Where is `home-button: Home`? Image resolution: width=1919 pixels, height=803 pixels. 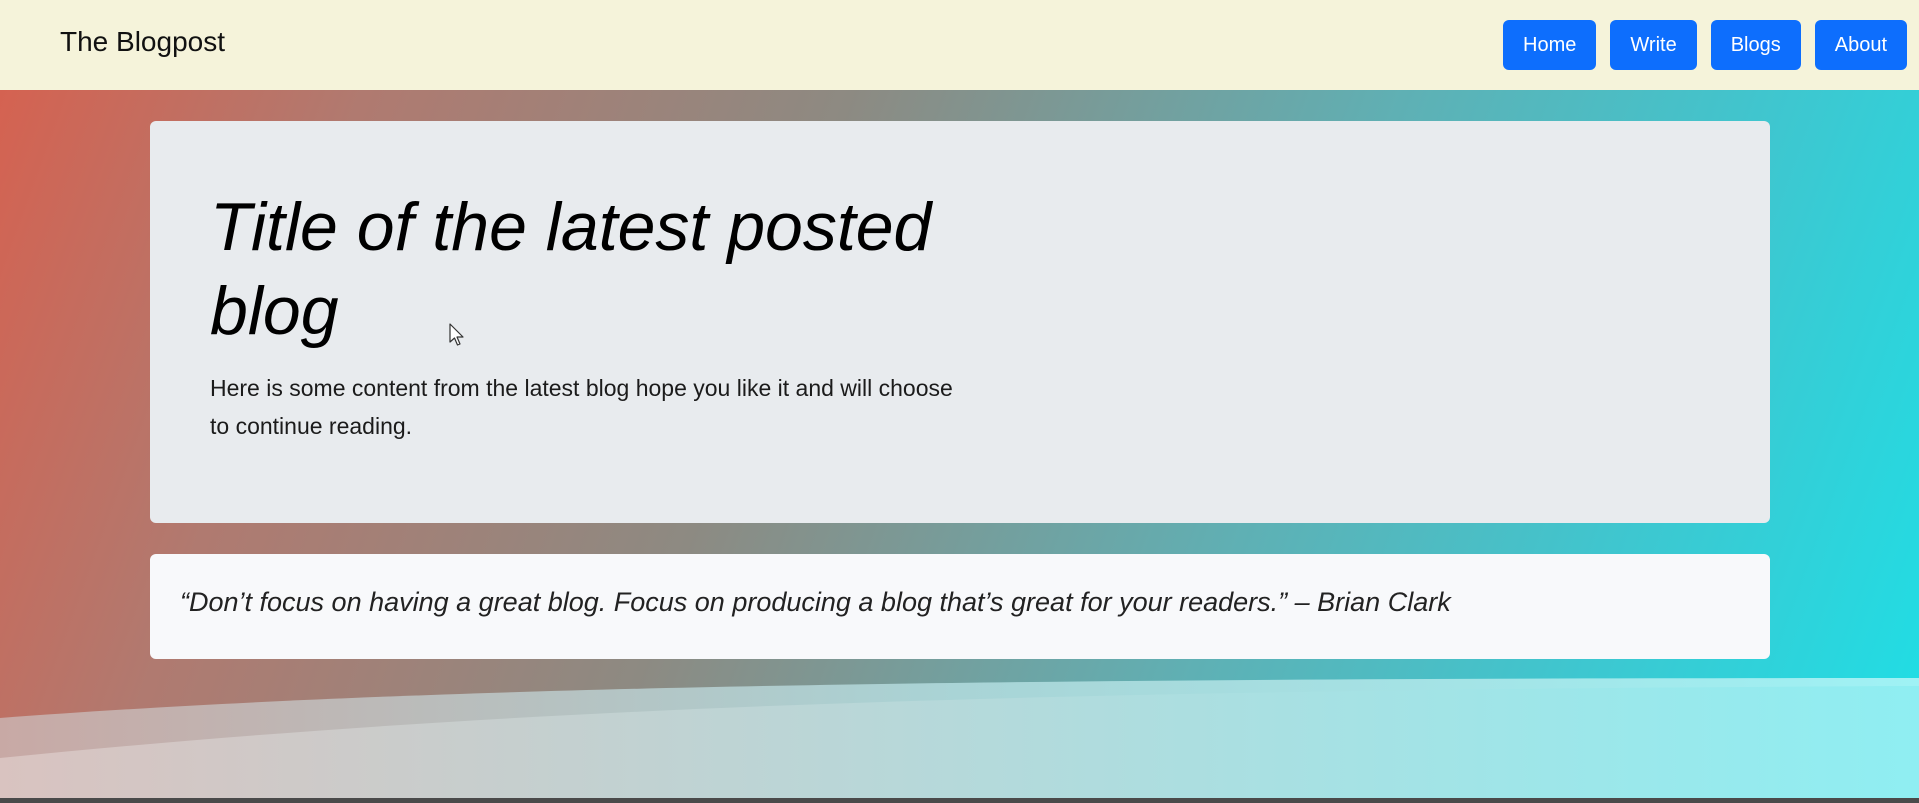 home-button: Home is located at coordinates (1550, 45).